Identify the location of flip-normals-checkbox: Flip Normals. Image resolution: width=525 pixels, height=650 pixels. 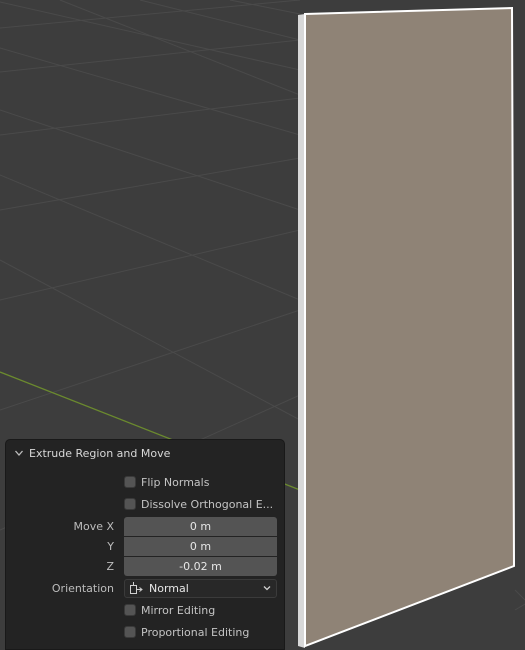
(166, 482).